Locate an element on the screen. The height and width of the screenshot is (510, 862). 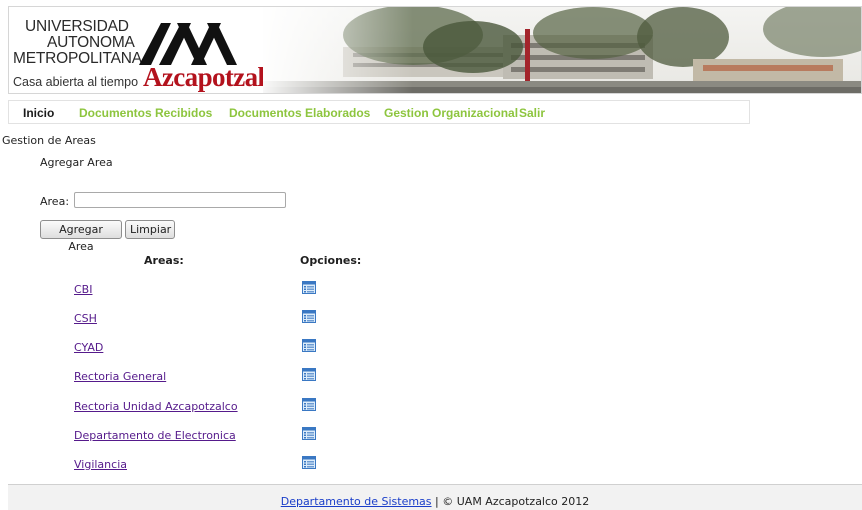
footer-link-departamento-de-sistemas: Departamento de Sistemas is located at coordinates (356, 501).